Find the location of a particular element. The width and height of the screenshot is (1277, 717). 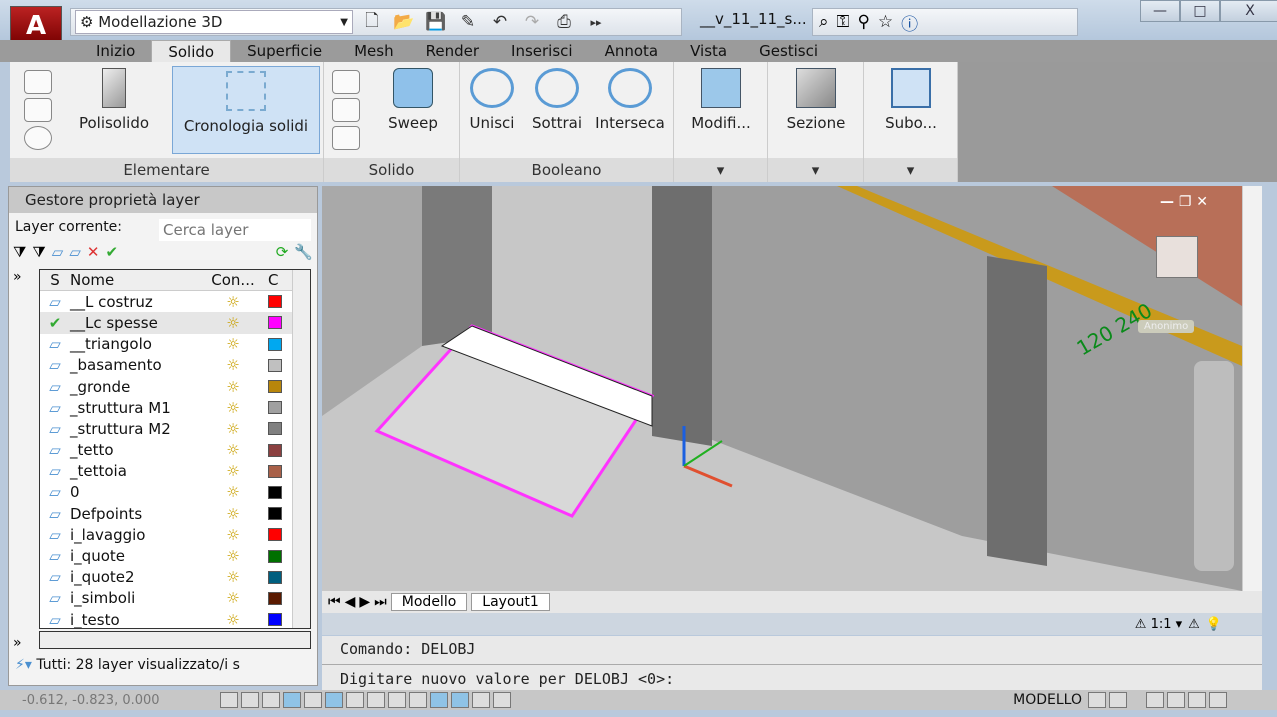

sezione-button: Sezione is located at coordinates (816, 100).